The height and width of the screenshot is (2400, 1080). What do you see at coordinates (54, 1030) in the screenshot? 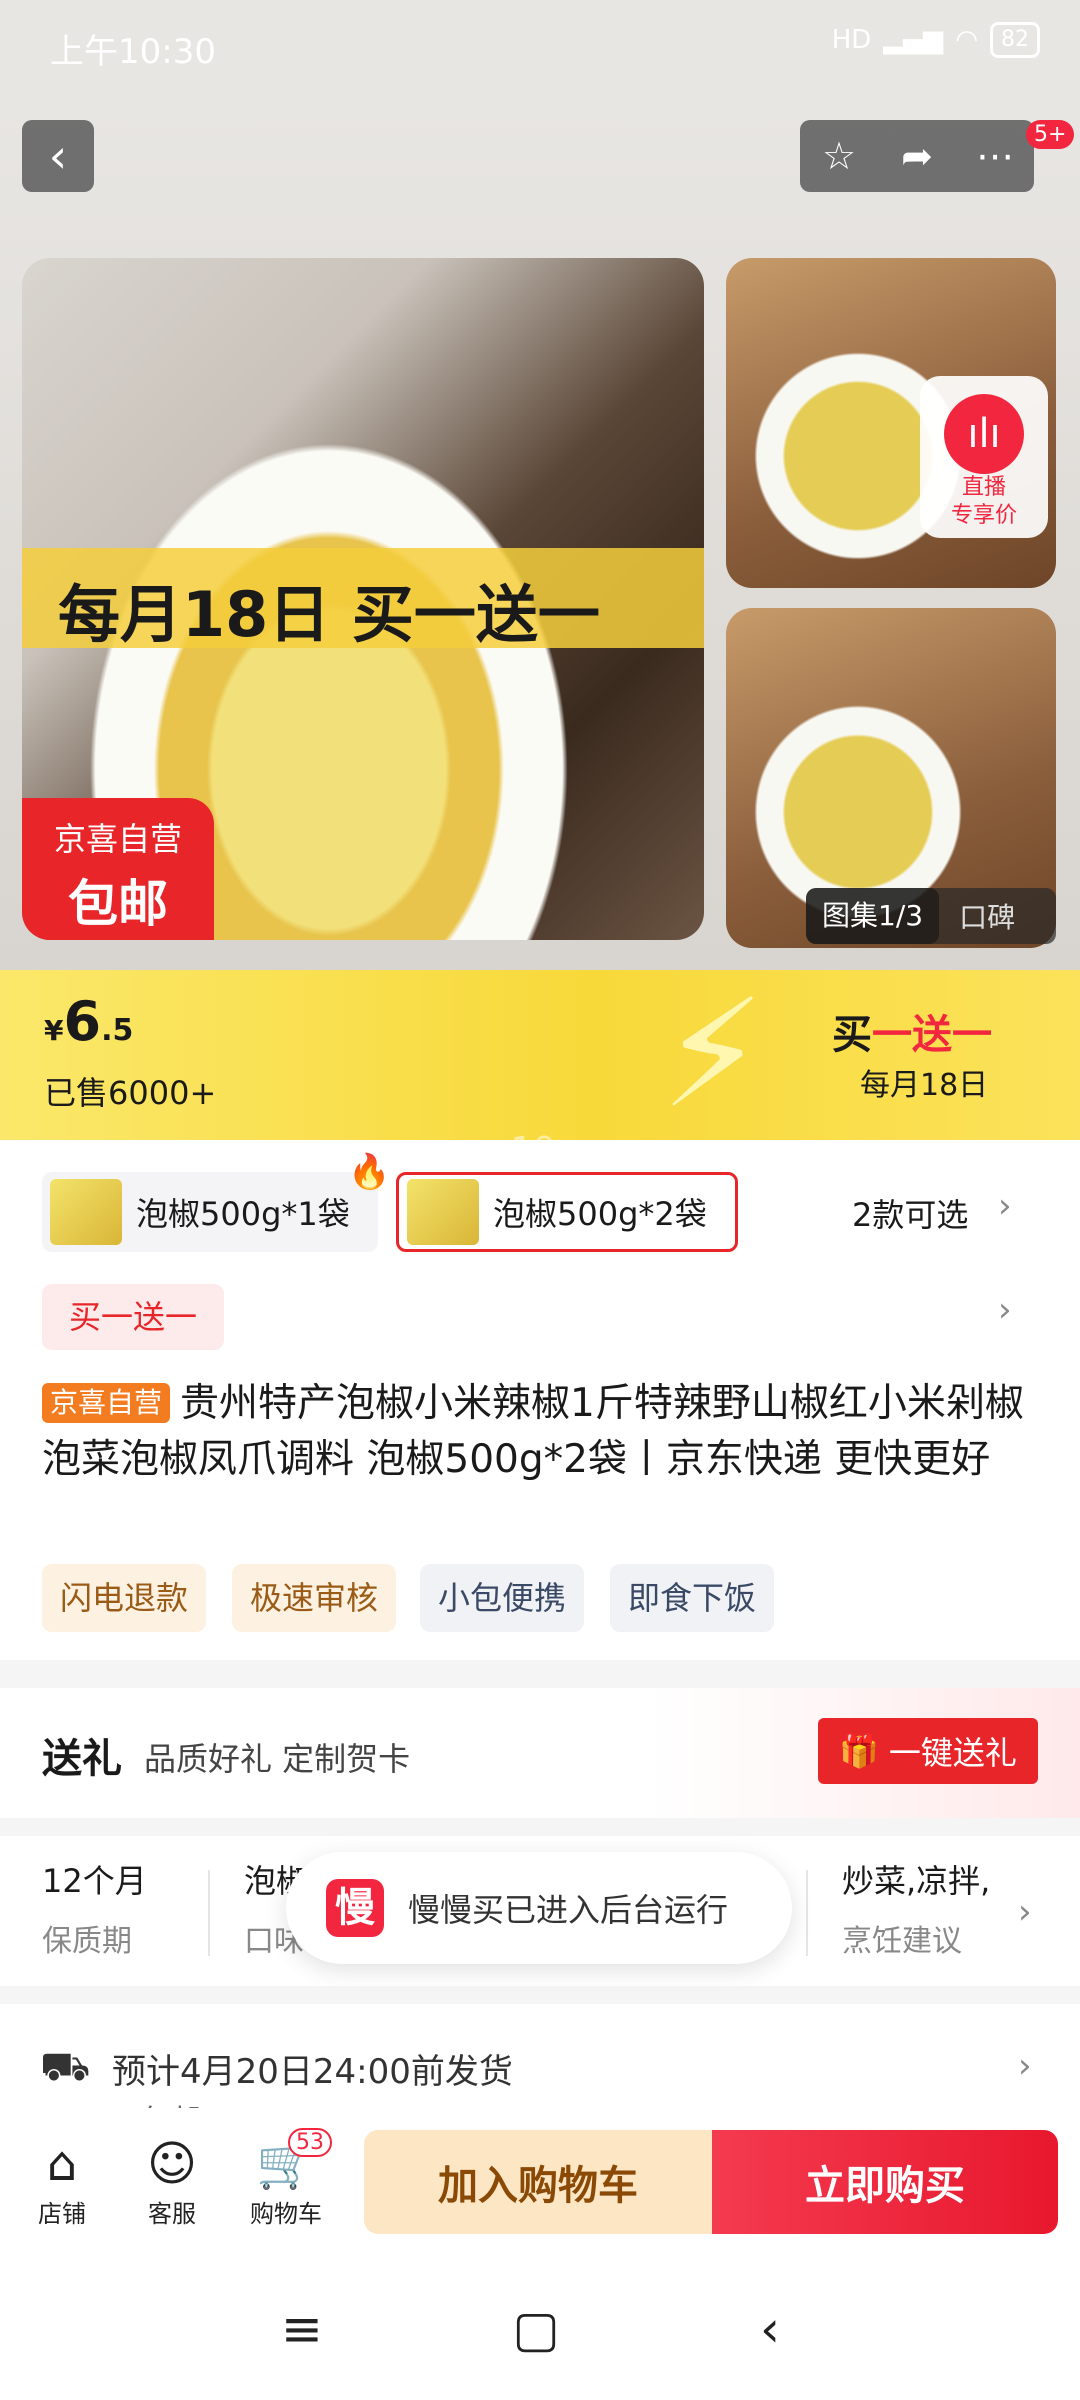
I see `price-currency: ¥` at bounding box center [54, 1030].